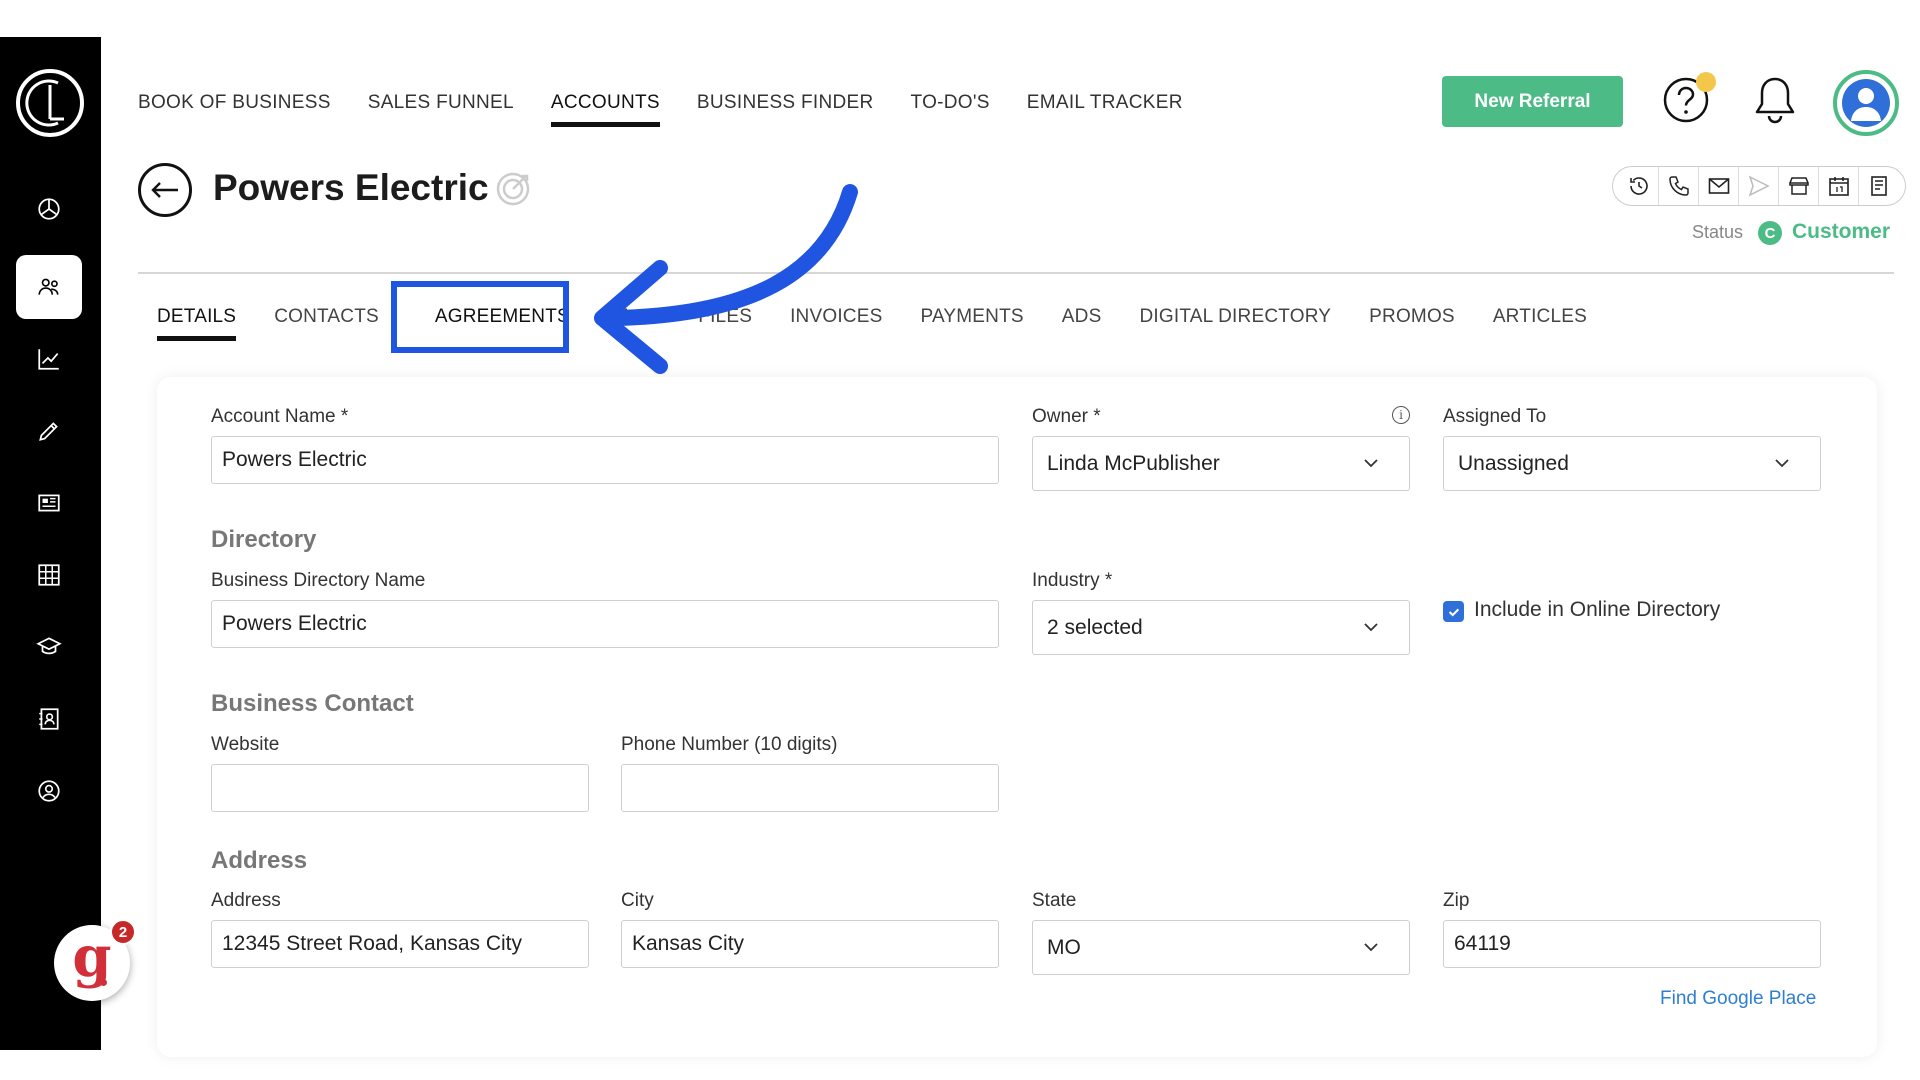  What do you see at coordinates (810, 788) in the screenshot?
I see `phone-field` at bounding box center [810, 788].